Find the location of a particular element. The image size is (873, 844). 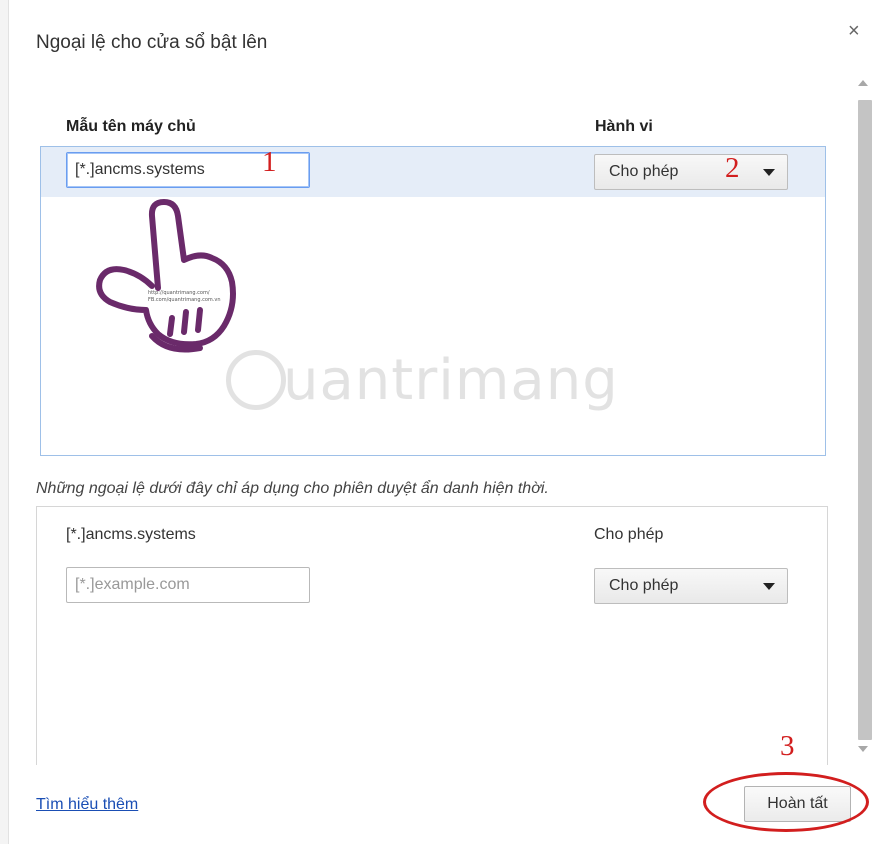

behavior-column-header: Hành vi is located at coordinates (624, 126).